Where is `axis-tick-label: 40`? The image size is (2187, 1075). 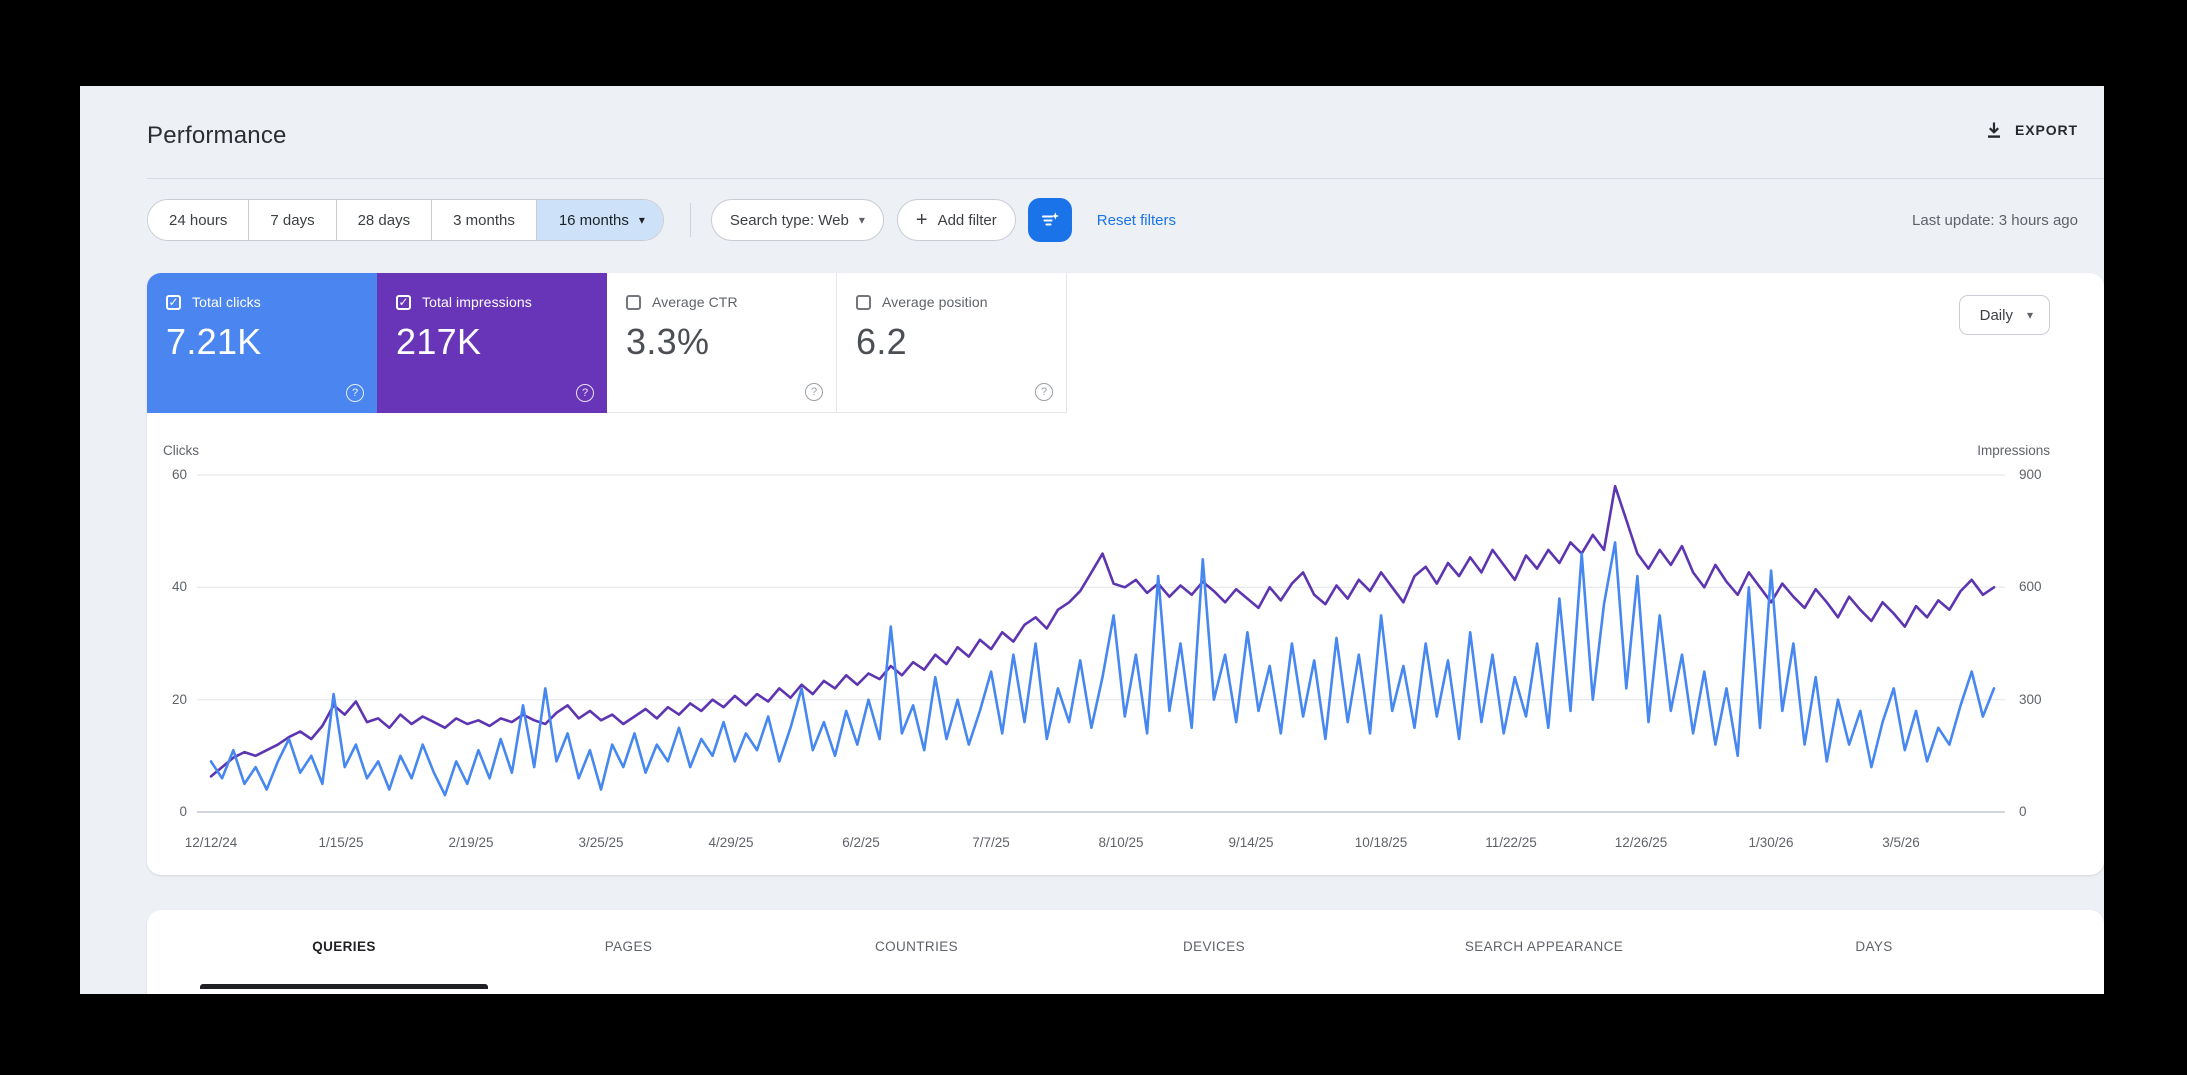 axis-tick-label: 40 is located at coordinates (179, 587).